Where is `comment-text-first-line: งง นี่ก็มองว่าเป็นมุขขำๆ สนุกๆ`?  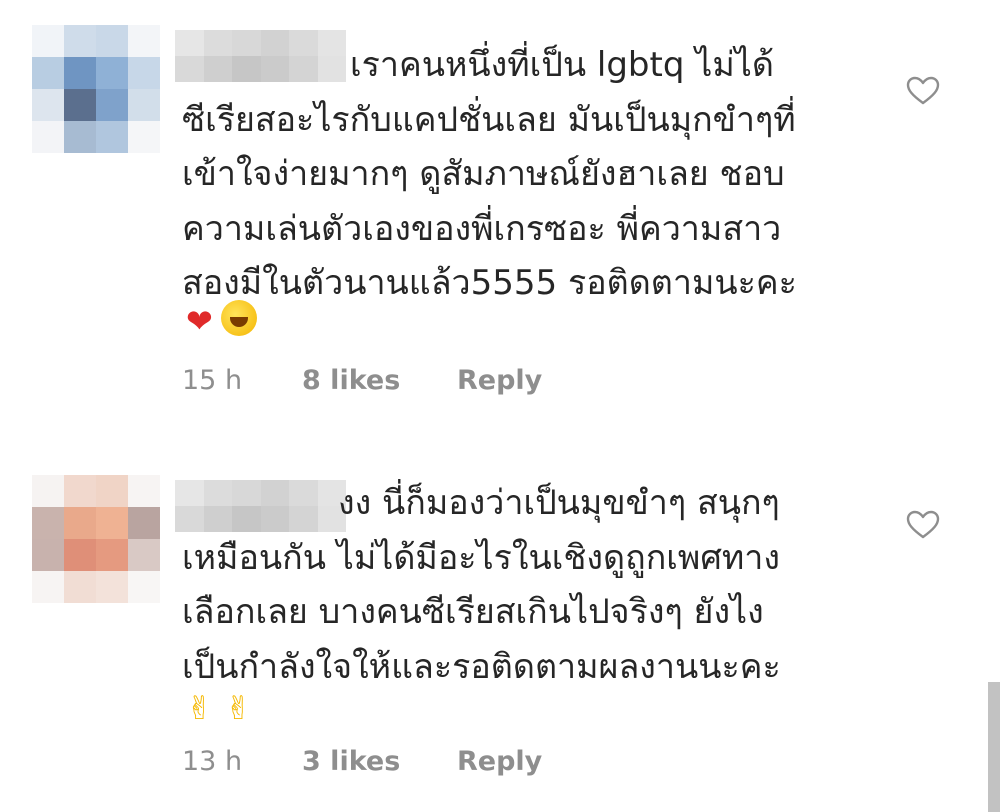
comment-text-first-line: งง นี่ก็มองว่าเป็นมุขขำๆ สนุกๆ is located at coordinates (559, 503).